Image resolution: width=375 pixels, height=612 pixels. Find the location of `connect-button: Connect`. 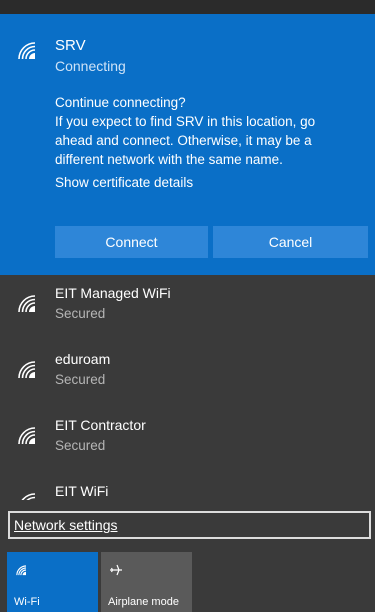

connect-button: Connect is located at coordinates (131, 242).